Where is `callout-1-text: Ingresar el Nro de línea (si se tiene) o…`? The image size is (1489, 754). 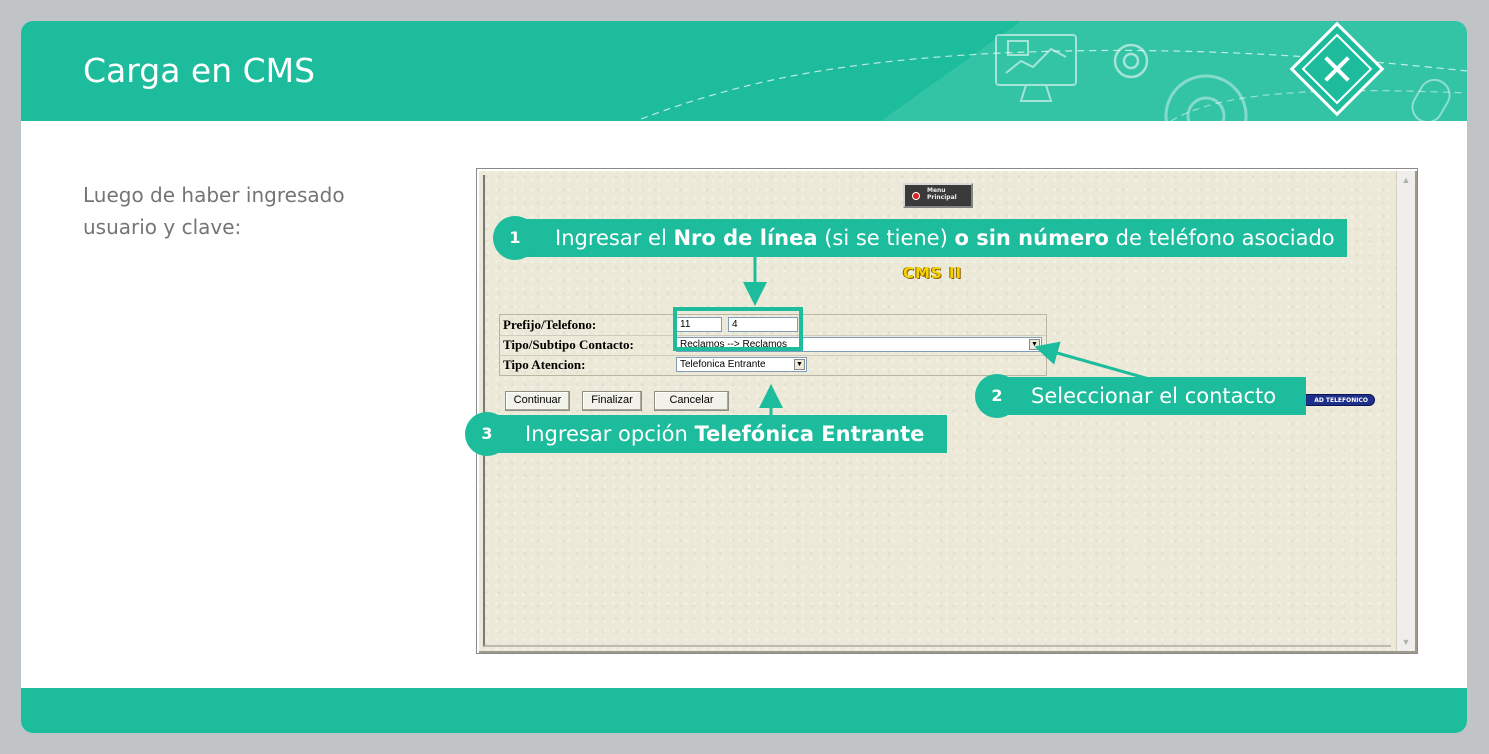 callout-1-text: Ingresar el Nro de línea (si se tiene) o… is located at coordinates (945, 238).